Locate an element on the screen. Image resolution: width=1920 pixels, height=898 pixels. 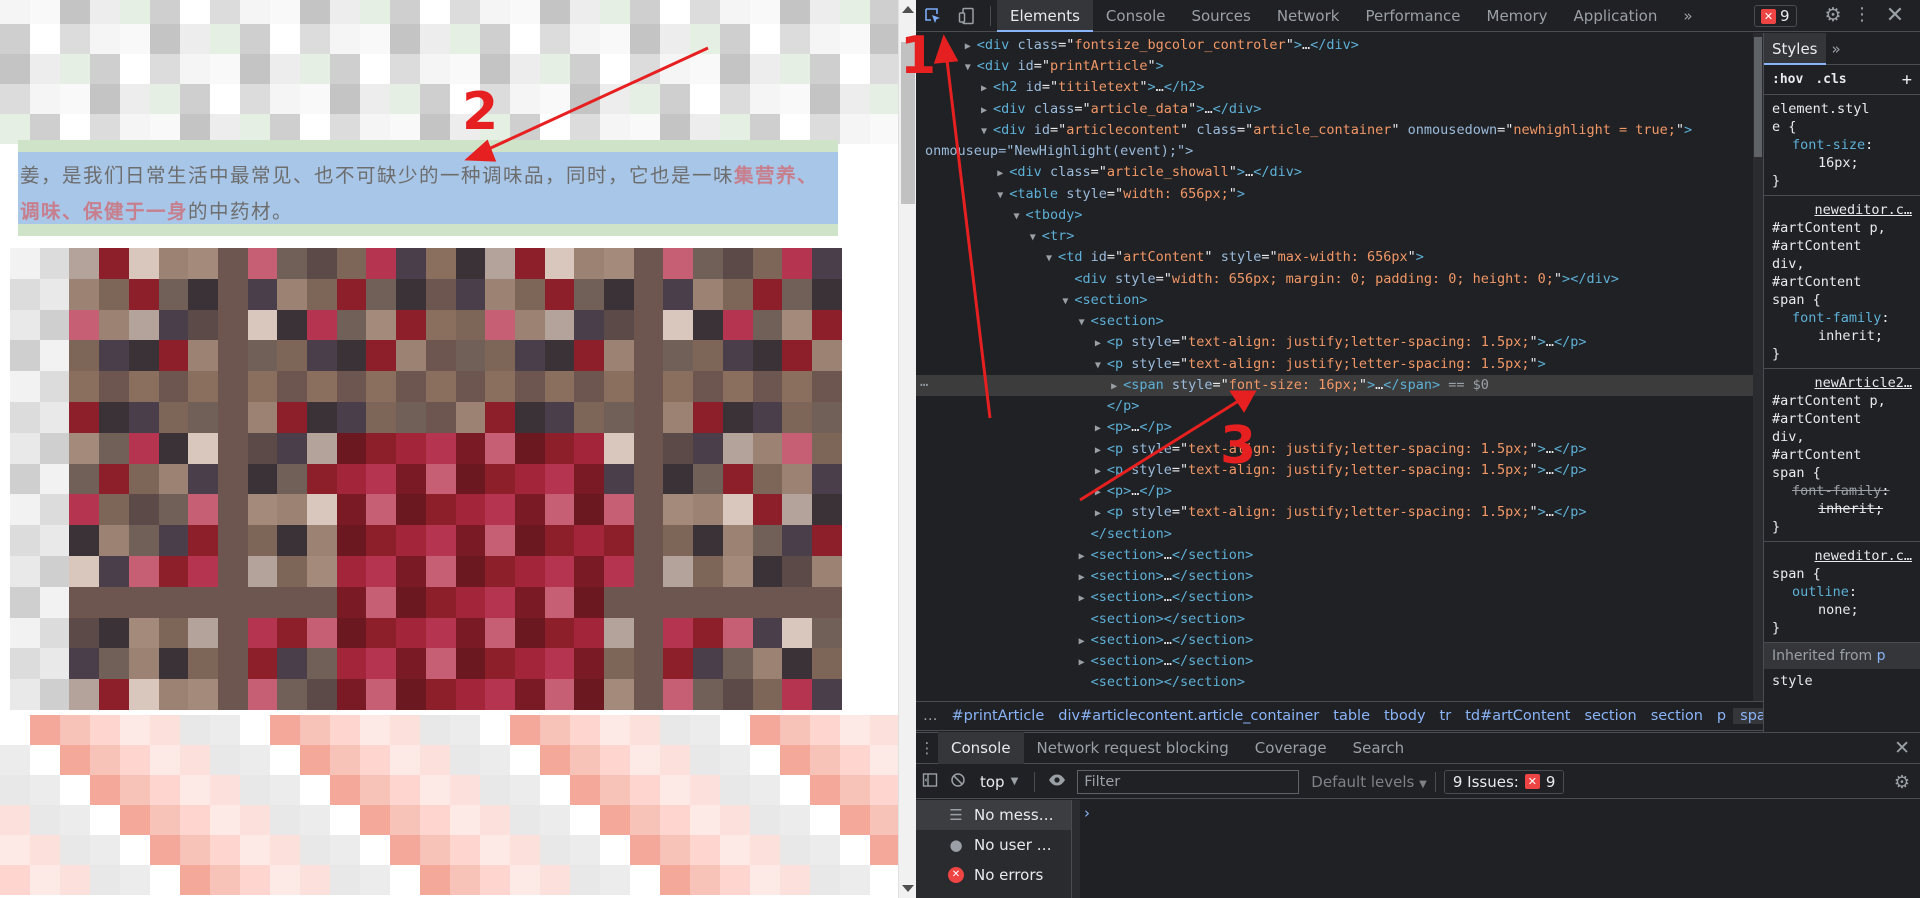
console-filter-input is located at coordinates (1188, 781).